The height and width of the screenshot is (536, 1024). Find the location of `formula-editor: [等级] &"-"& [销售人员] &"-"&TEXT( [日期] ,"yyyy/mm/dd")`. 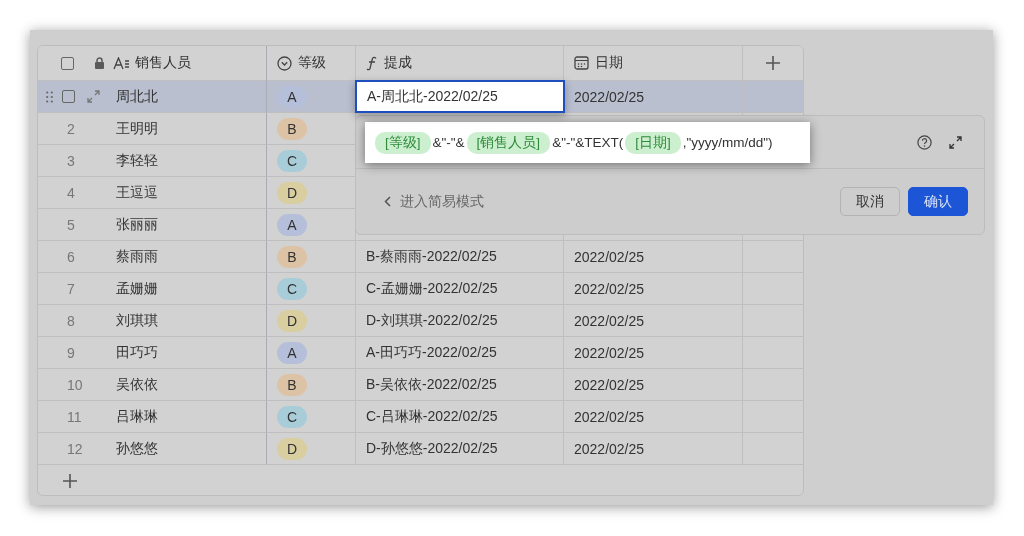

formula-editor: [等级] &"-"& [销售人员] &"-"&TEXT( [日期] ,"yyyy/mm/dd") is located at coordinates (587, 142).